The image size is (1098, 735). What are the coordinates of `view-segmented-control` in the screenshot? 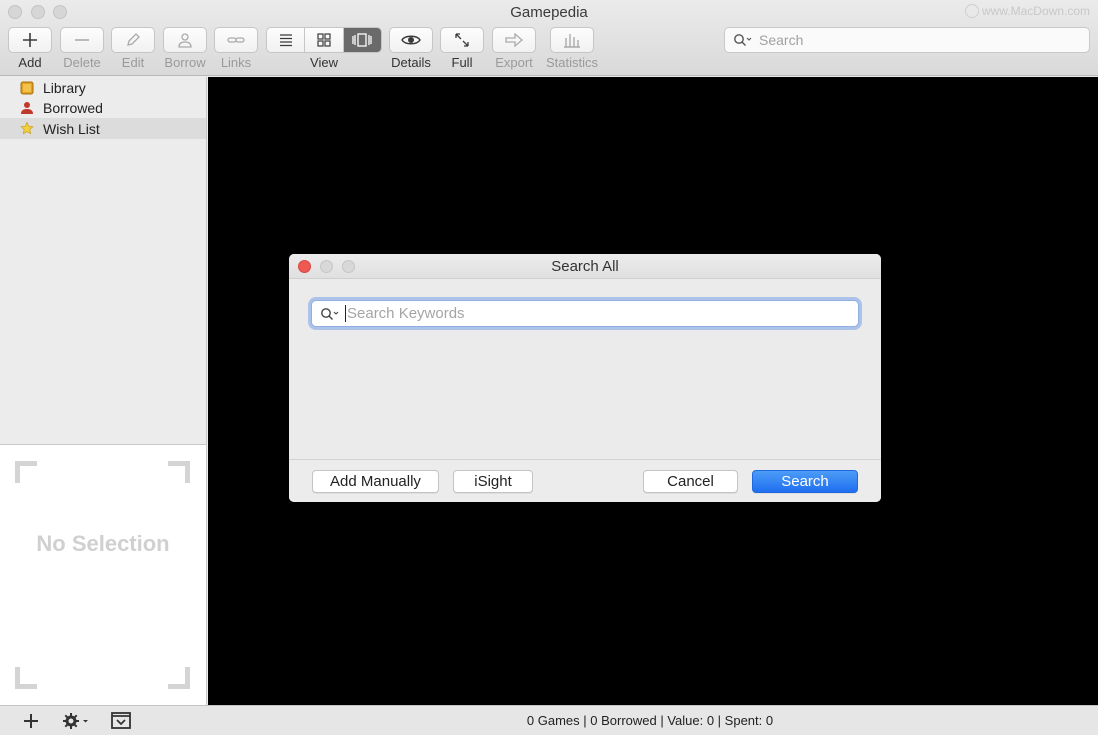 It's located at (324, 40).